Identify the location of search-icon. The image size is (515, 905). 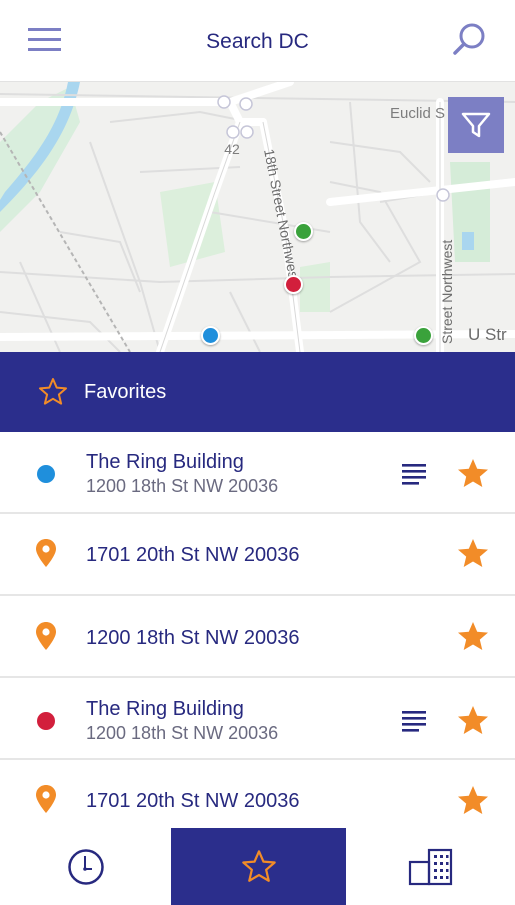
(470, 40).